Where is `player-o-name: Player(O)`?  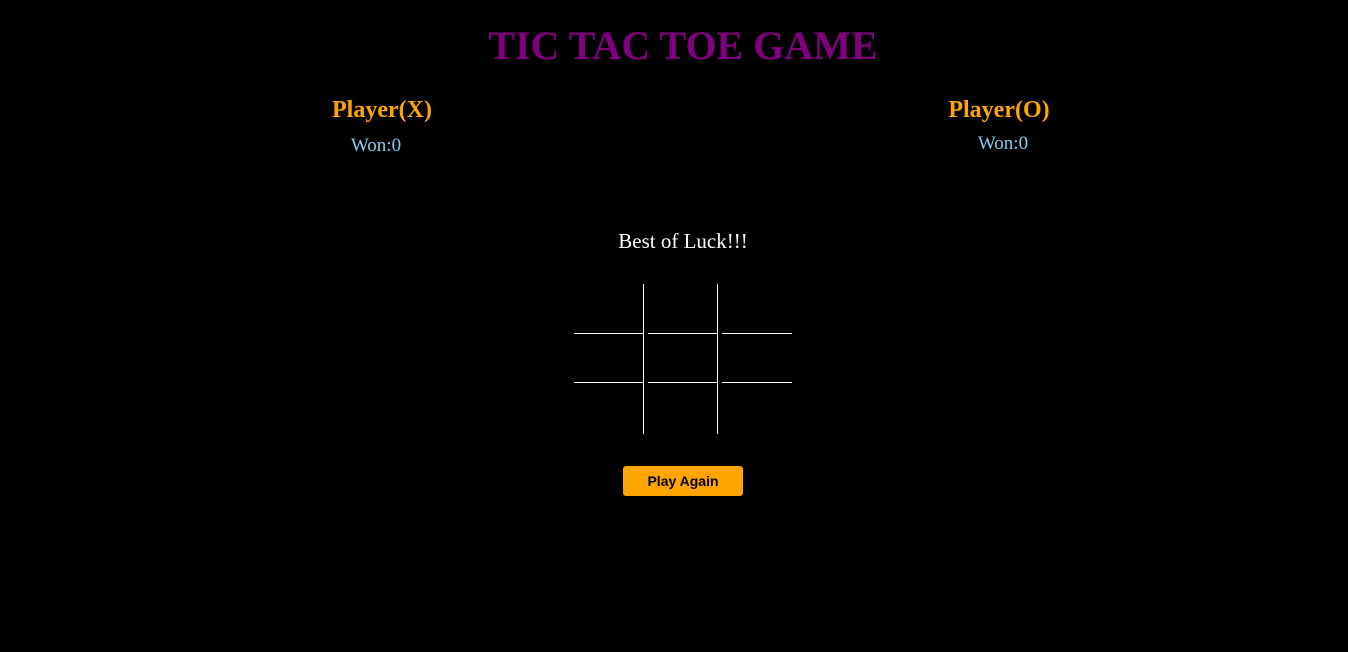
player-o-name: Player(O) is located at coordinates (999, 110).